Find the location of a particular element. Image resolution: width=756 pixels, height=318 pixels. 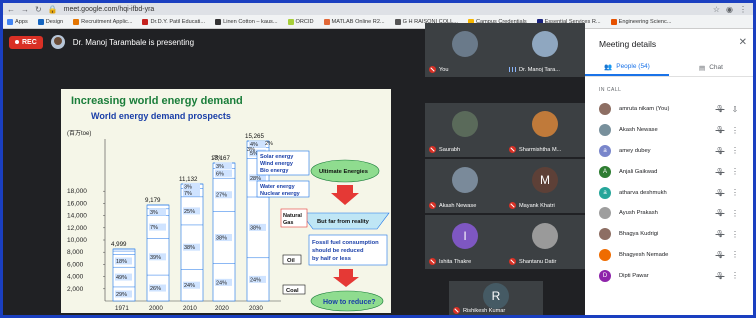

segment-label: 24% is located at coordinates (221, 283).